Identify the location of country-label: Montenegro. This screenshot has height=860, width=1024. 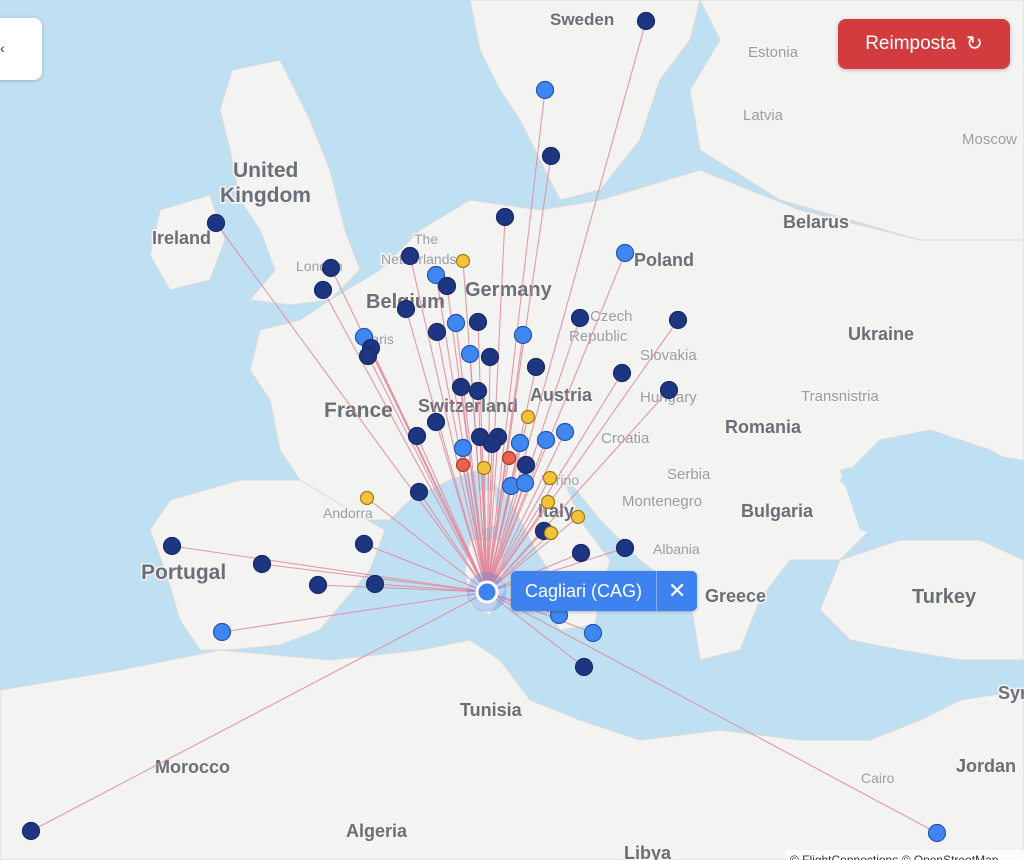
(662, 501).